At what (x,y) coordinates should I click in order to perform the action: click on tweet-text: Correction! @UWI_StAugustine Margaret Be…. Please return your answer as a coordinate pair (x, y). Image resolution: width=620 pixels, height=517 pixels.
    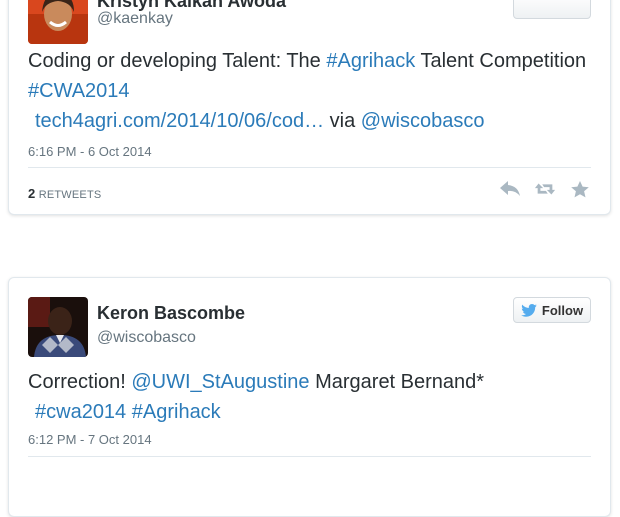
    Looking at the image, I should click on (313, 397).